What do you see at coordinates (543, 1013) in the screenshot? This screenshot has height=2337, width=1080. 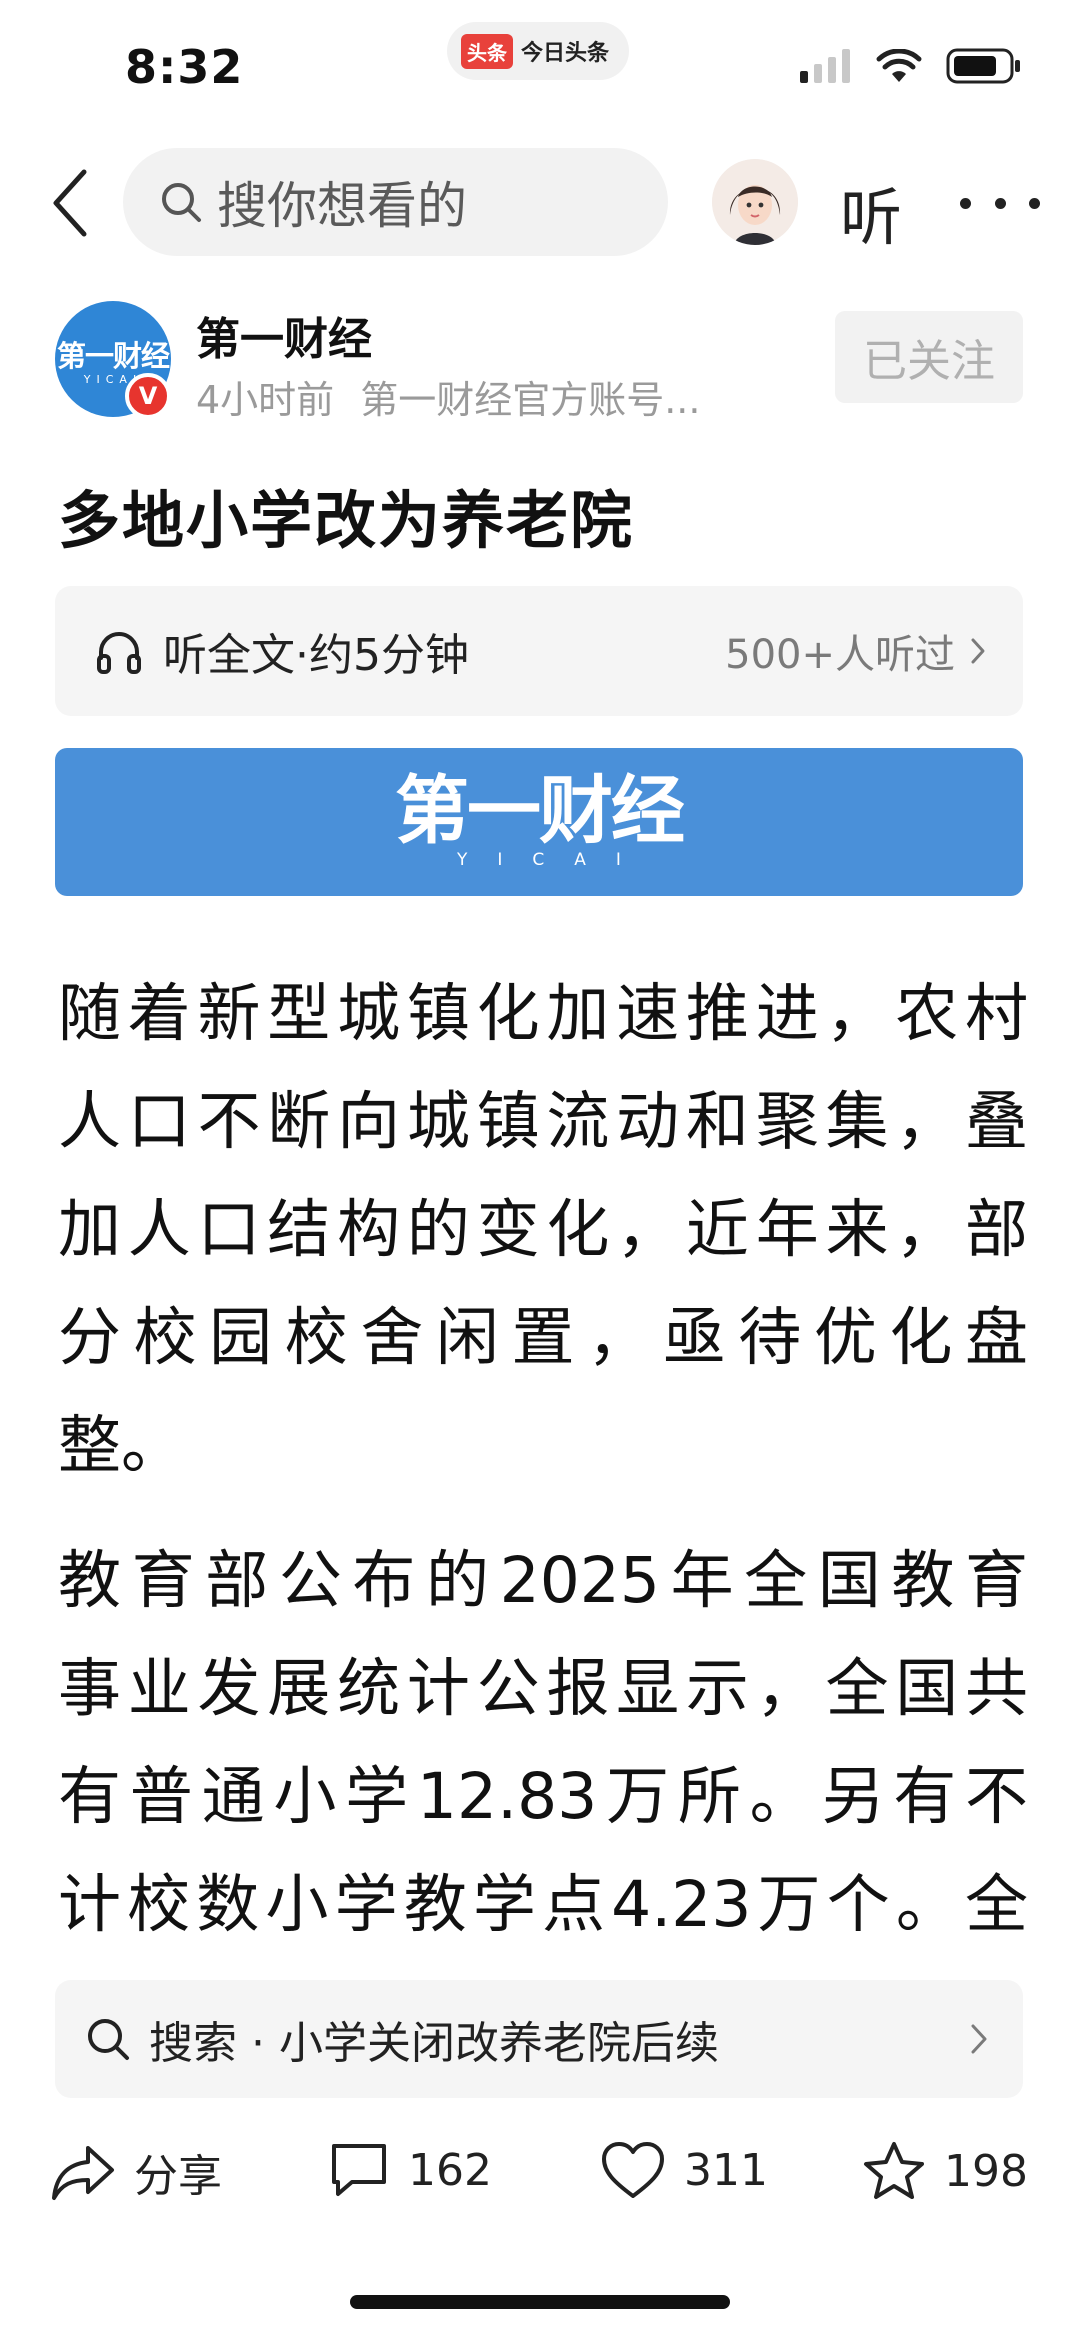 I see `paragraph-line: 随着新型城镇化加速推进，农村` at bounding box center [543, 1013].